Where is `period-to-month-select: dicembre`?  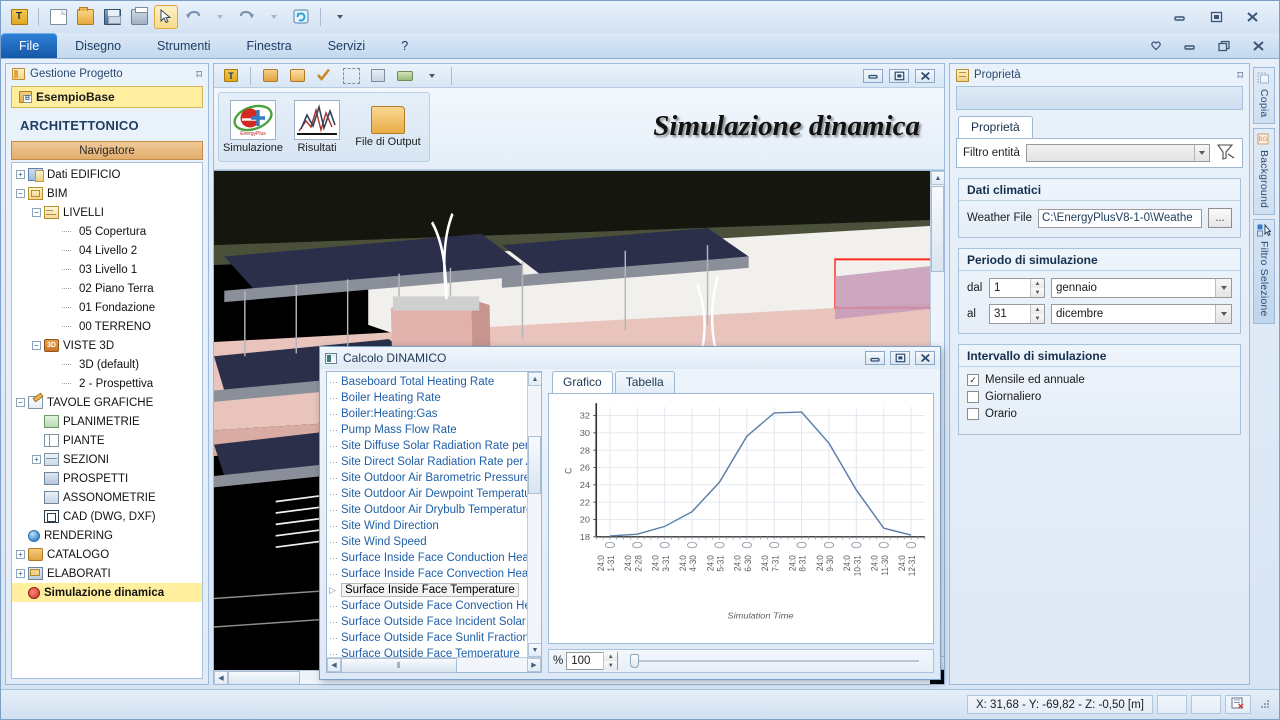
period-to-month-select: dicembre is located at coordinates (1141, 314).